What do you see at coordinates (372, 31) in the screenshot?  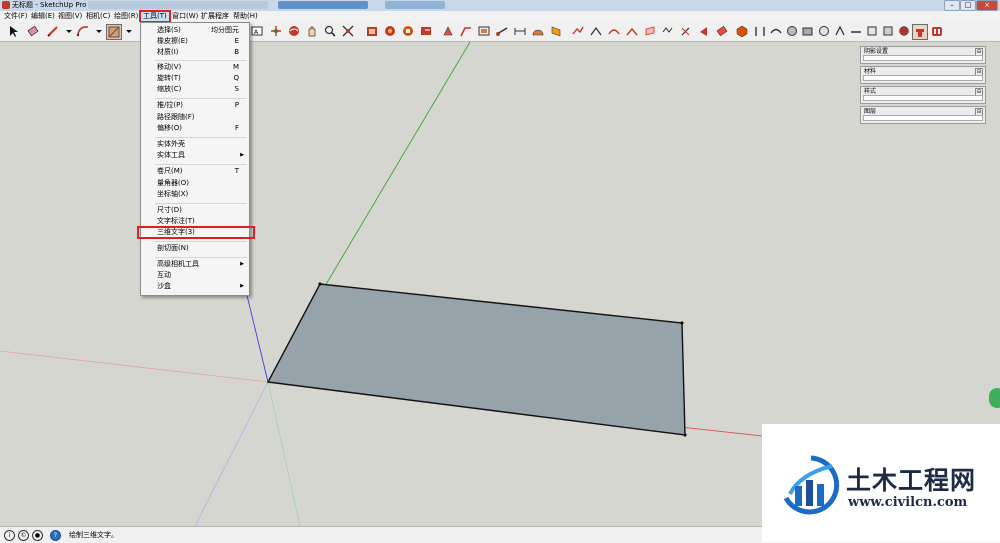 I see `warehouse-icon` at bounding box center [372, 31].